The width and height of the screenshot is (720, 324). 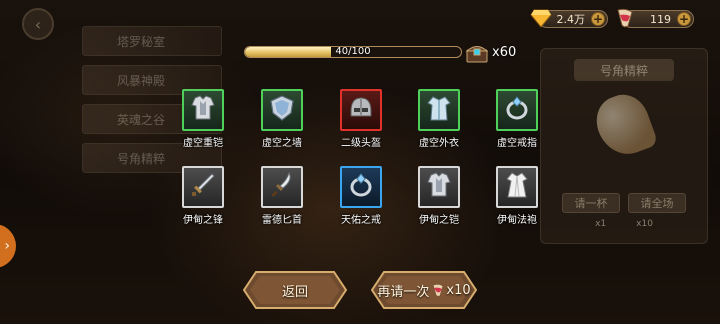 I want to click on item-label: 伊甸法袍, so click(x=517, y=220).